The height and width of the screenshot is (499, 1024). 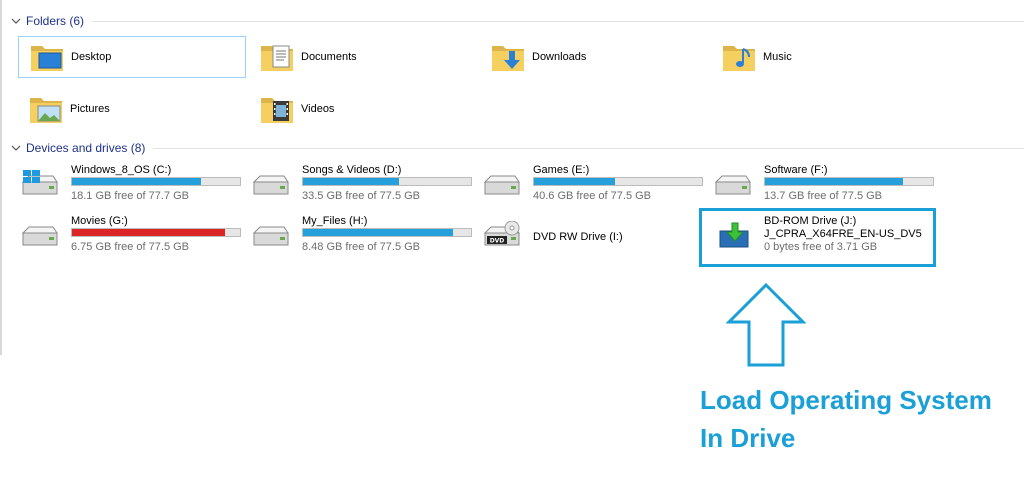 I want to click on drive-h: My_Files (H:) 8.48 GB free of 77.5 GB, so click(x=364, y=235).